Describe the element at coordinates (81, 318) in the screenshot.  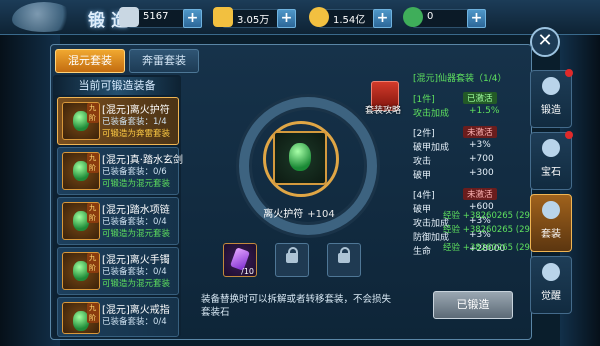
I see `ring-icon: 九阶` at that location.